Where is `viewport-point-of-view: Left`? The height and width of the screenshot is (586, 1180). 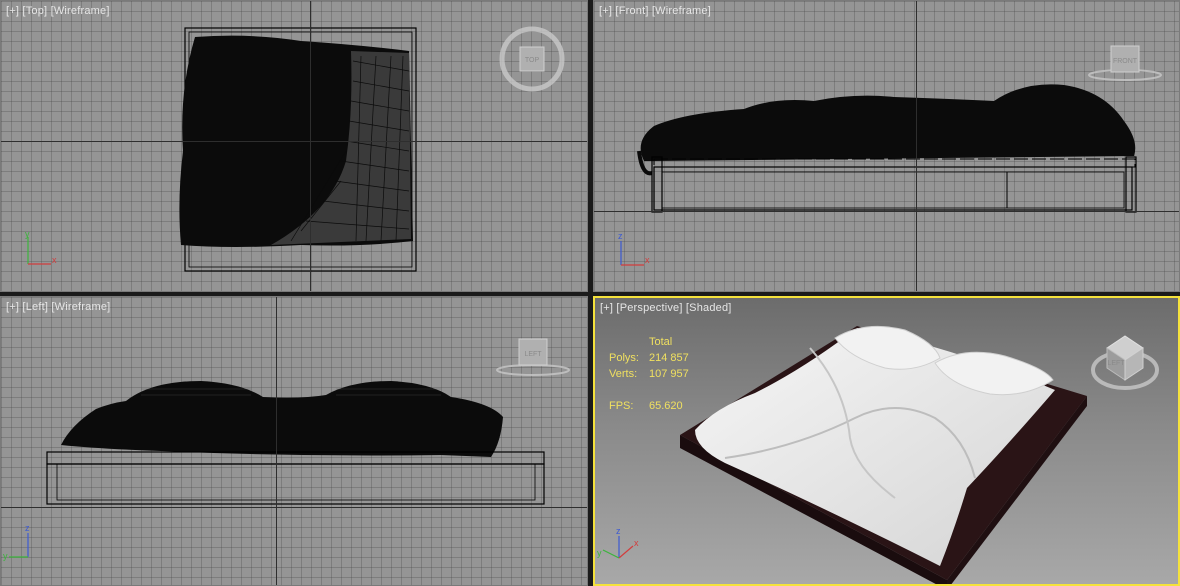
viewport-point-of-view: Left is located at coordinates (35, 307).